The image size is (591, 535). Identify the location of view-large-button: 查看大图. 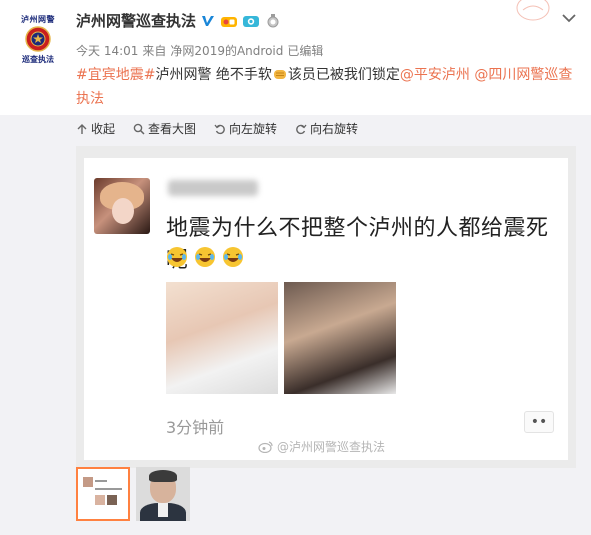
(164, 128).